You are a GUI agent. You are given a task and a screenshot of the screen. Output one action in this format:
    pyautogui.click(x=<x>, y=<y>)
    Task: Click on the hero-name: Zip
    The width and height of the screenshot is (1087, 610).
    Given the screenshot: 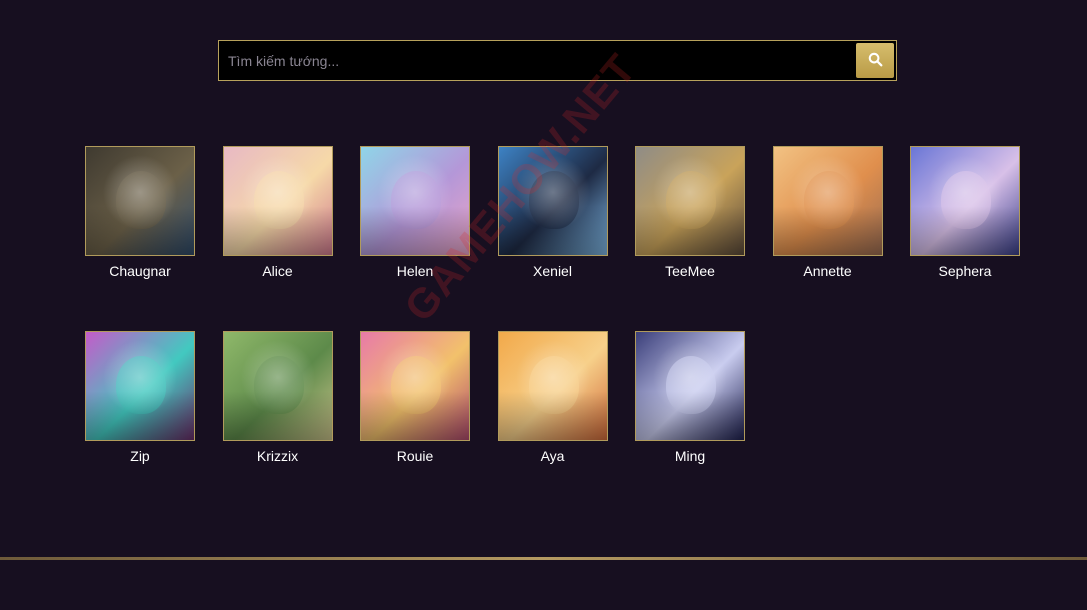 What is the action you would take?
    pyautogui.click(x=140, y=456)
    